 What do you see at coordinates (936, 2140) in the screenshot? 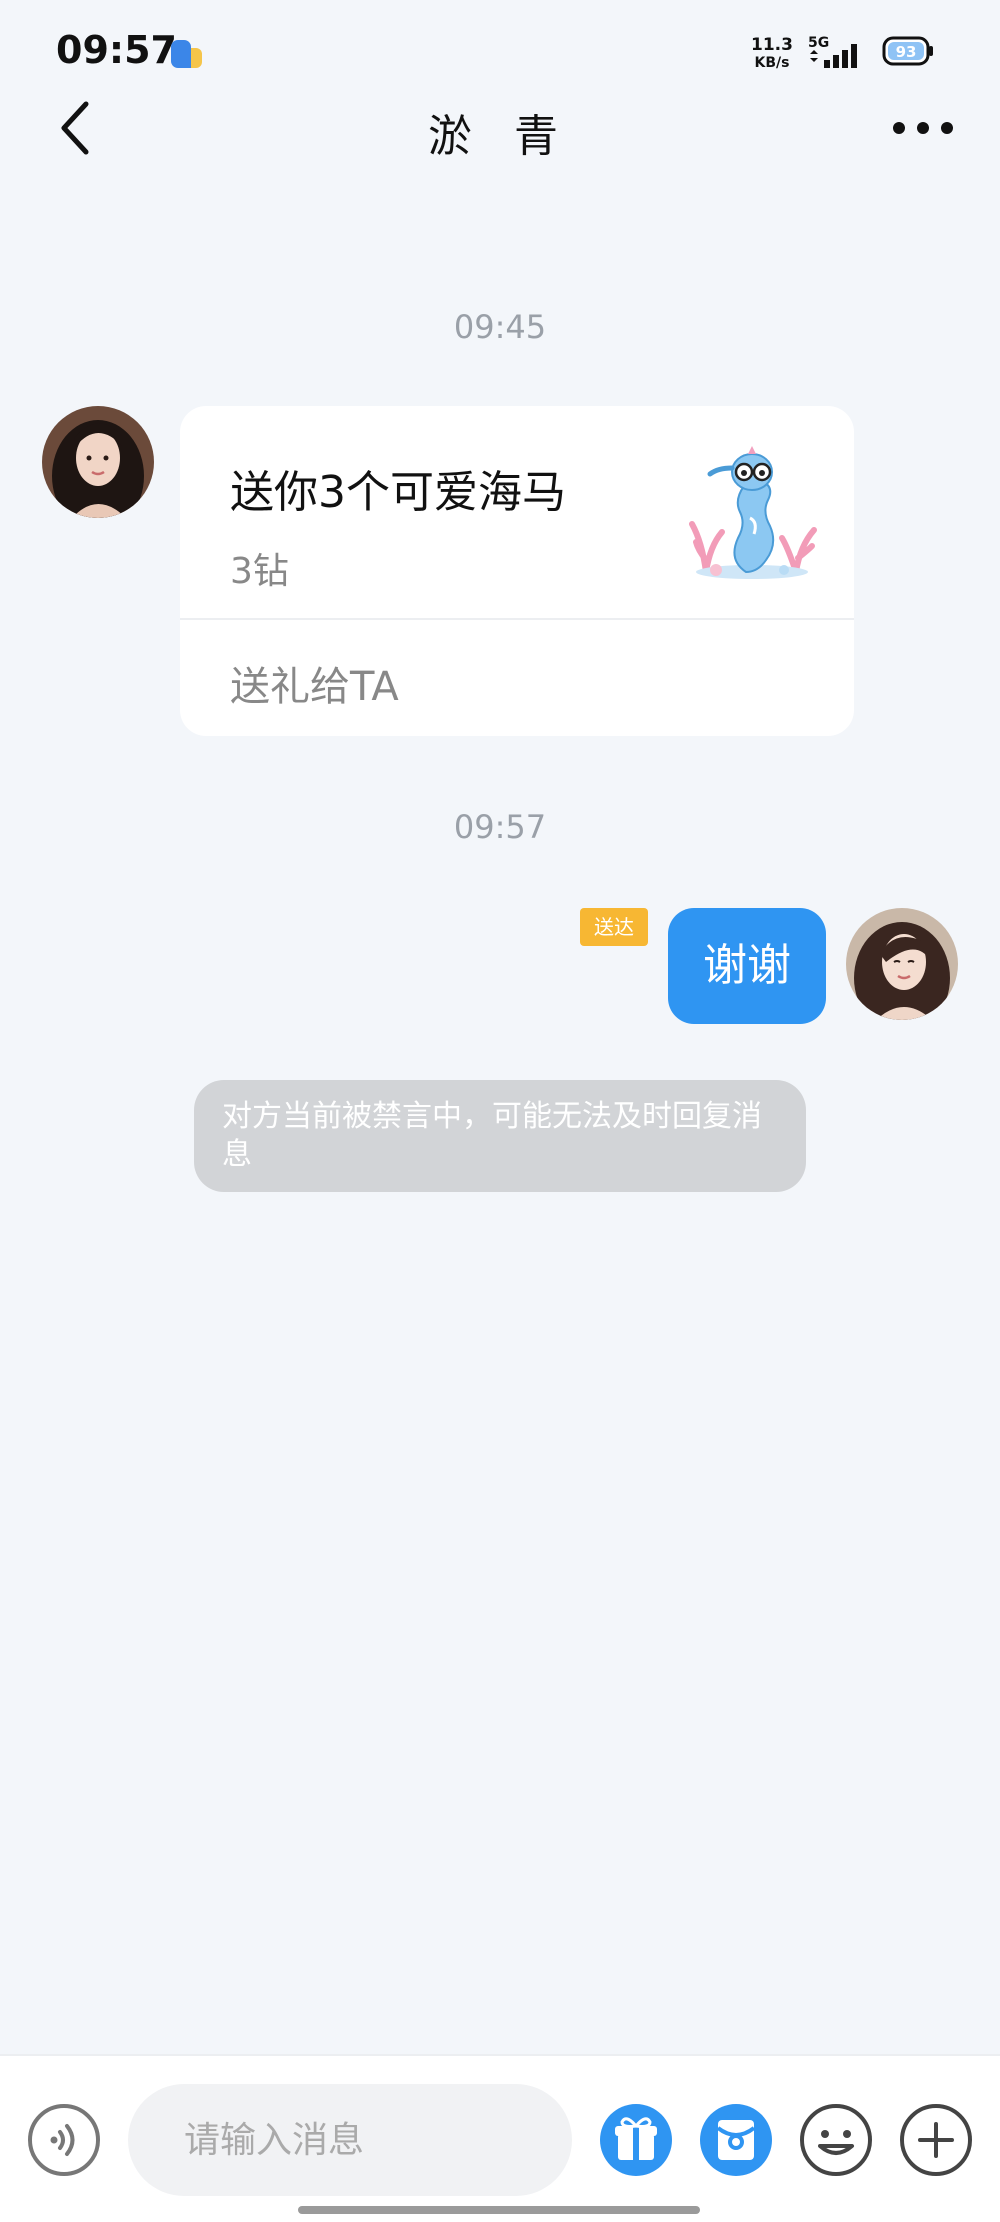
I see `add-icon` at bounding box center [936, 2140].